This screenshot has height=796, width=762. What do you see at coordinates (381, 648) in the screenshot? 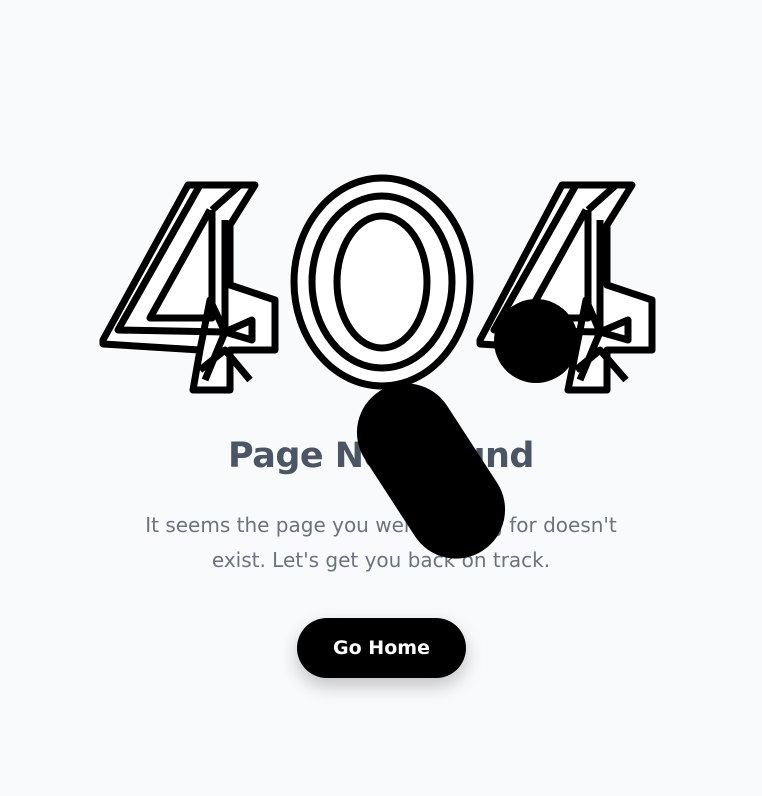
I see `go-home-button: Go Home` at bounding box center [381, 648].